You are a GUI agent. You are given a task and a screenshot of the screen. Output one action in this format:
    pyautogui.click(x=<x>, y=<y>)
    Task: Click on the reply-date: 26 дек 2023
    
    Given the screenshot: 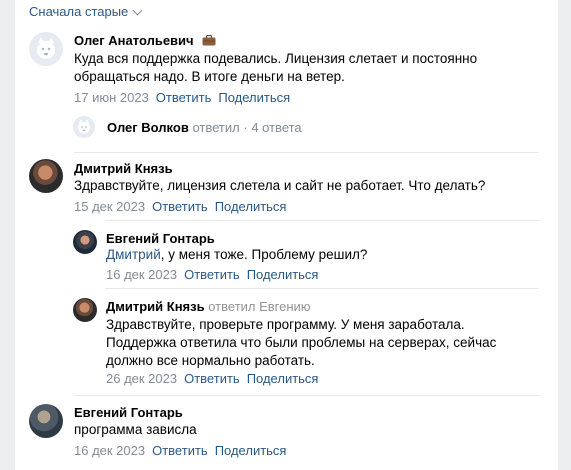 What is the action you would take?
    pyautogui.click(x=141, y=378)
    